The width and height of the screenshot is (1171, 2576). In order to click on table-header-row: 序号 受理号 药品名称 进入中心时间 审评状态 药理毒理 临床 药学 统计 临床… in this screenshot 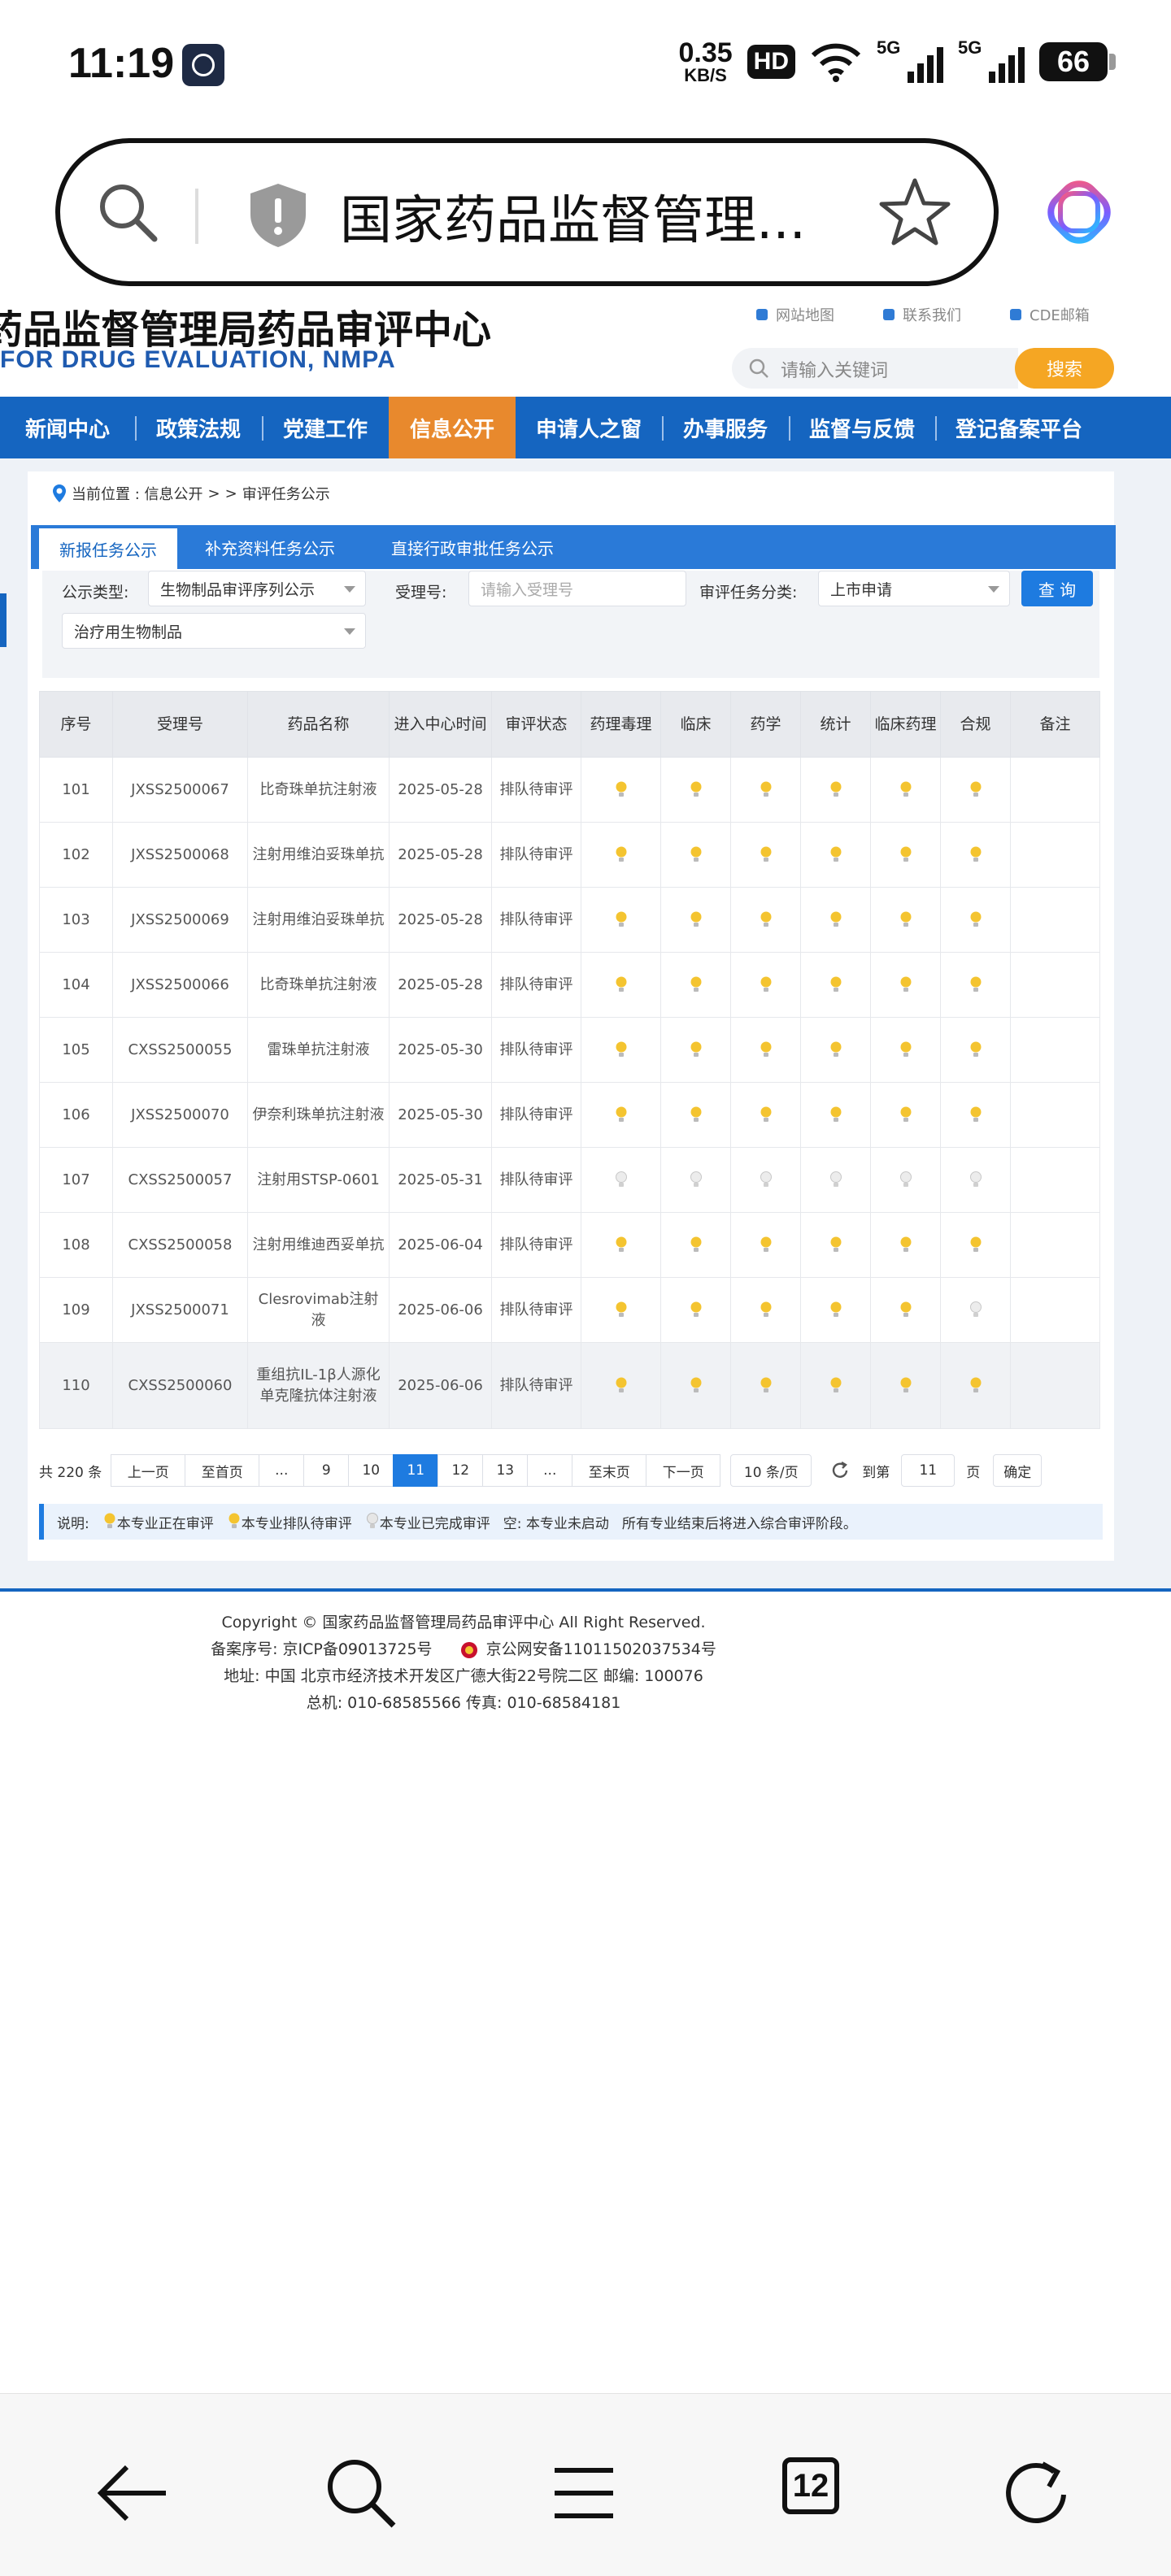, I will do `click(569, 724)`.